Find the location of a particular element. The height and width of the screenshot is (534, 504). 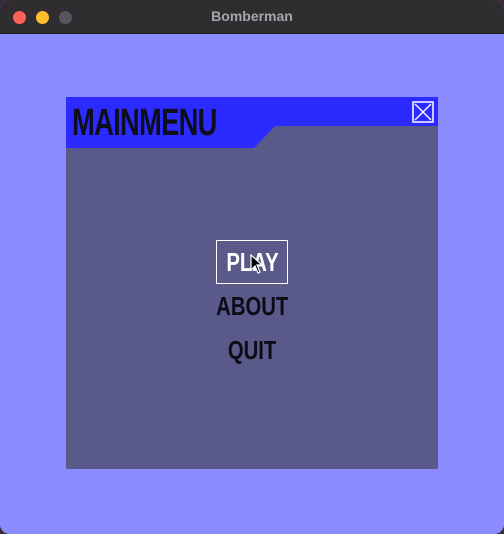

close-x-icon is located at coordinates (423, 112).